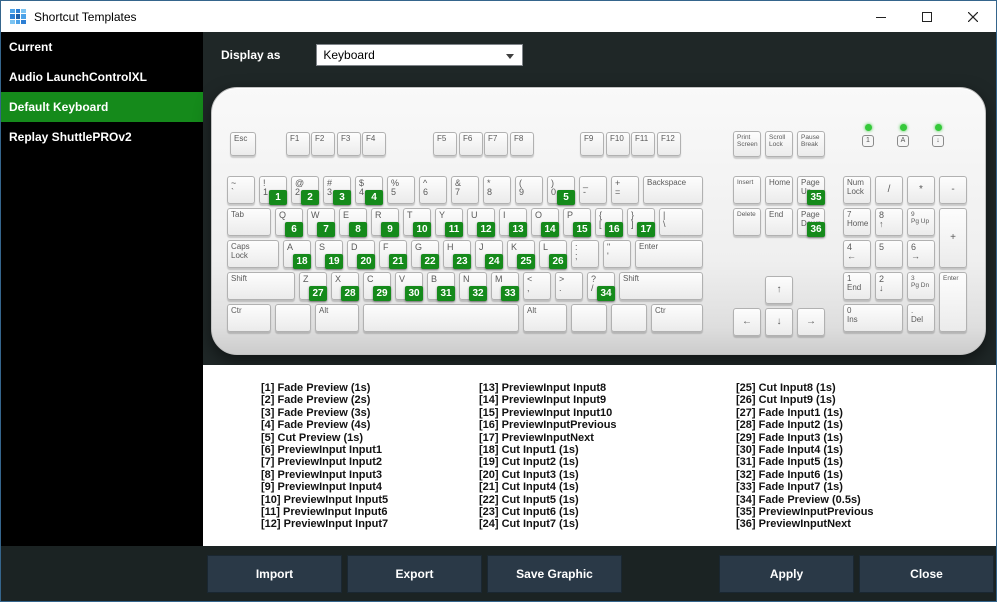 Image resolution: width=997 pixels, height=602 pixels. I want to click on keyboard-key-backspace: Backspace, so click(673, 190).